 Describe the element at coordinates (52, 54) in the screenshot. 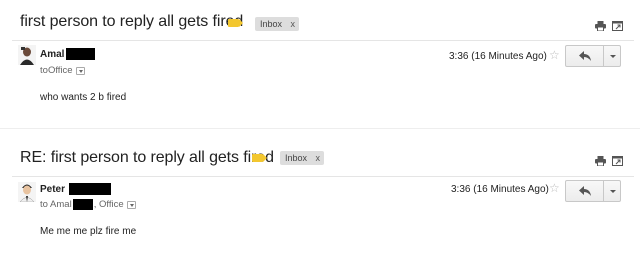

I see `sender-name: Amal` at that location.